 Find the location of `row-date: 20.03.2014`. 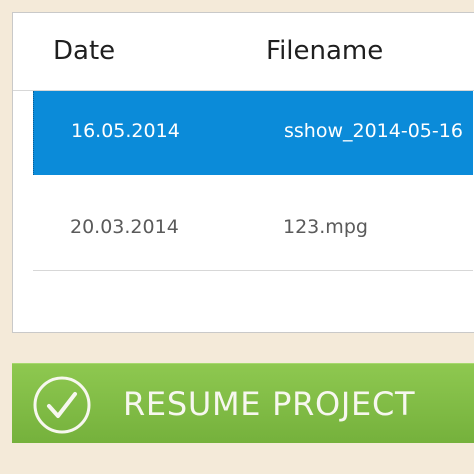

row-date: 20.03.2014 is located at coordinates (124, 227).